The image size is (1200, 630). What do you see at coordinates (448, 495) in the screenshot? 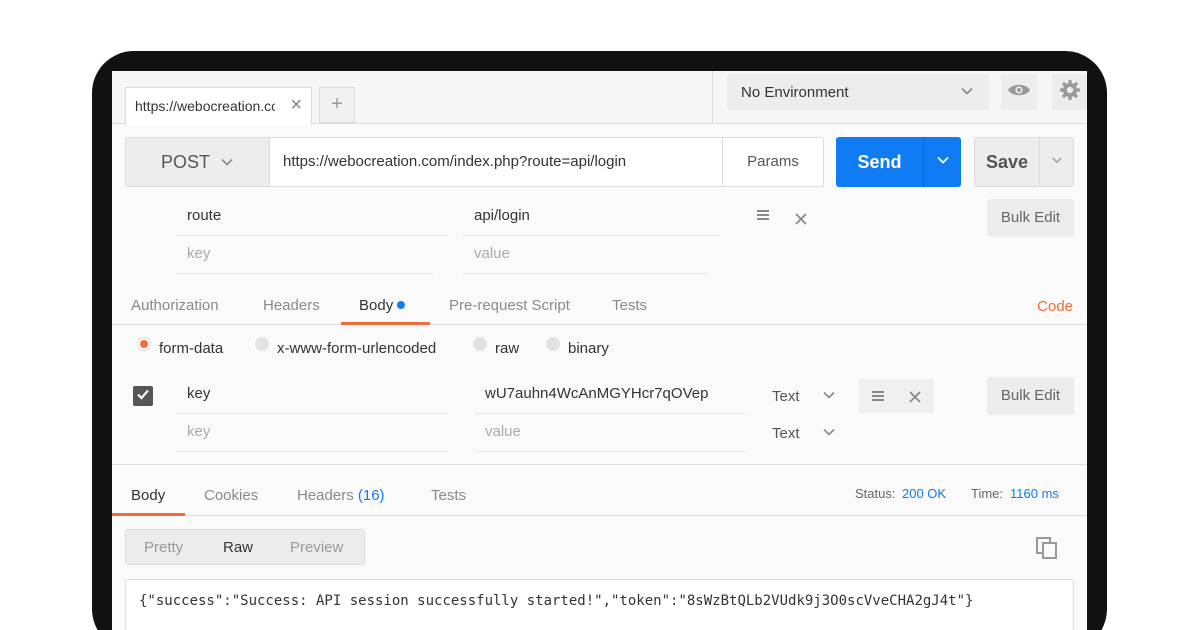
I see `response-tab-tests: Tests` at bounding box center [448, 495].